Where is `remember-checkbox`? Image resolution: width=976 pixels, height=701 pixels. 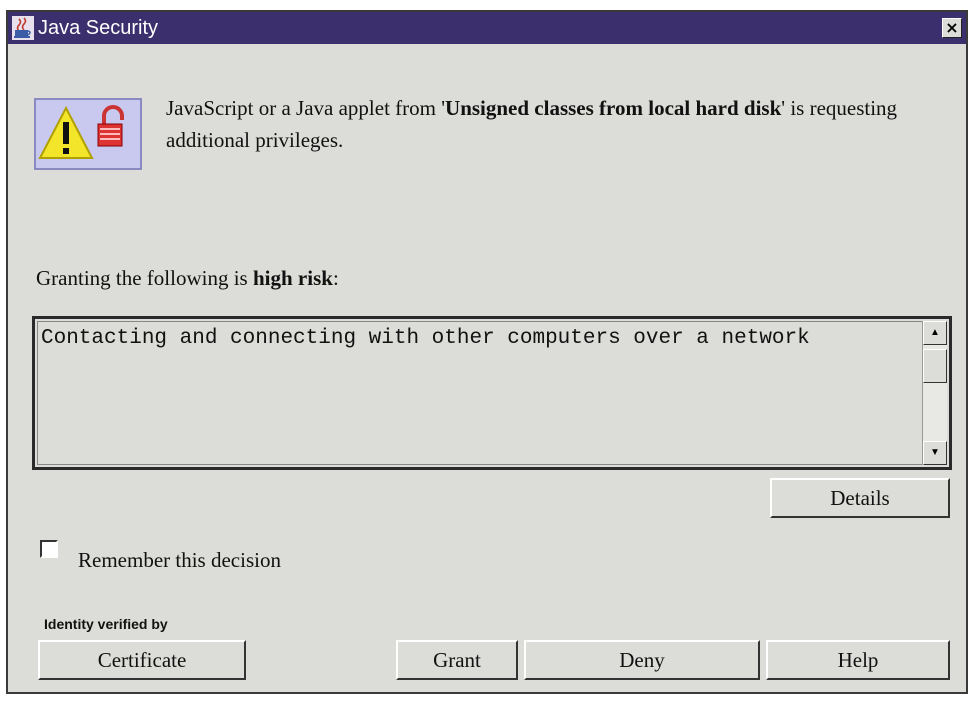
remember-checkbox is located at coordinates (49, 549).